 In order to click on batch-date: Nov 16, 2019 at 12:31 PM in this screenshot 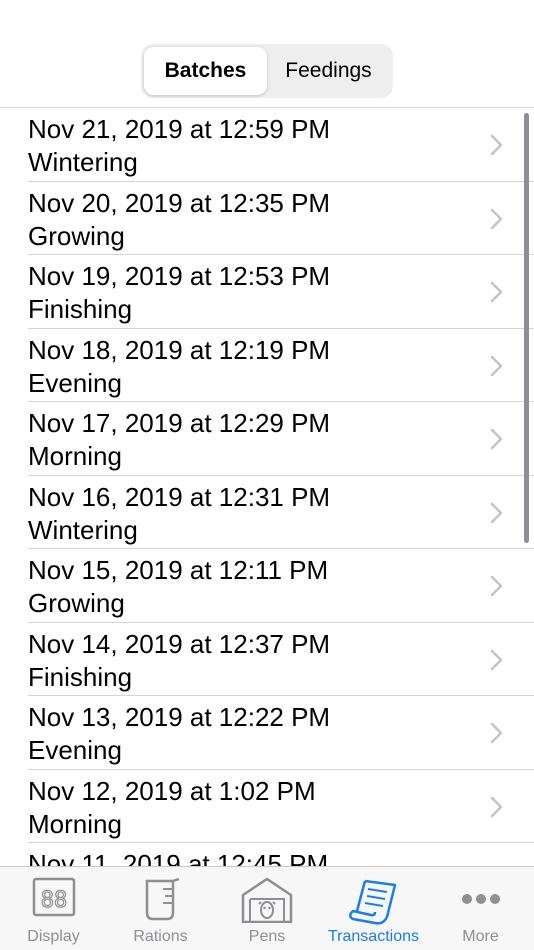, I will do `click(179, 496)`.